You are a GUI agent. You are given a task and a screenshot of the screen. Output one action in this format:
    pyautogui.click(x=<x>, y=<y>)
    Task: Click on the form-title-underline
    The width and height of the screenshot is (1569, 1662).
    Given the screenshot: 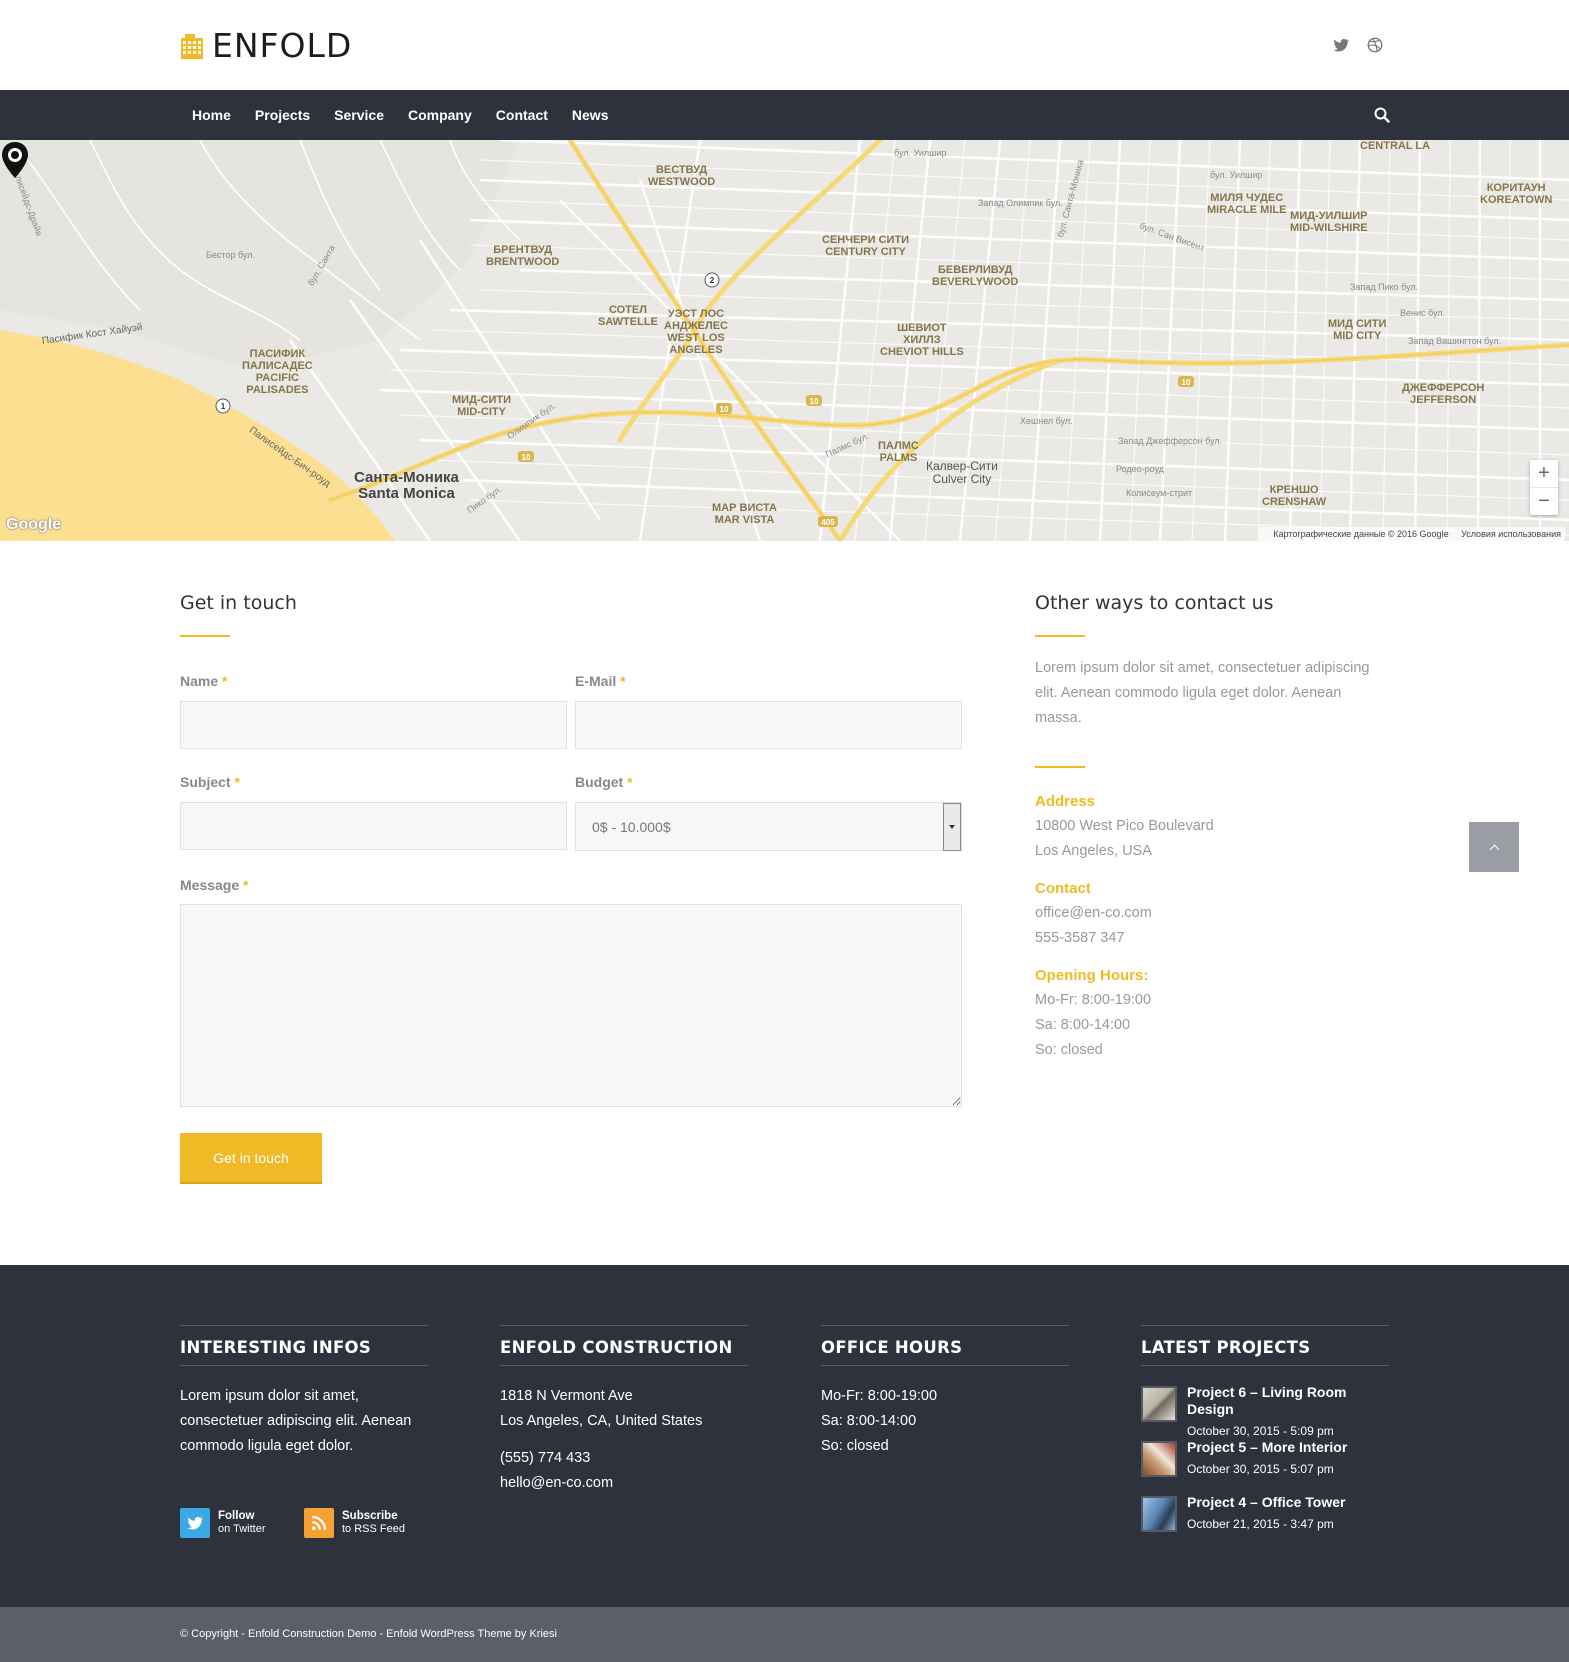 What is the action you would take?
    pyautogui.click(x=205, y=636)
    